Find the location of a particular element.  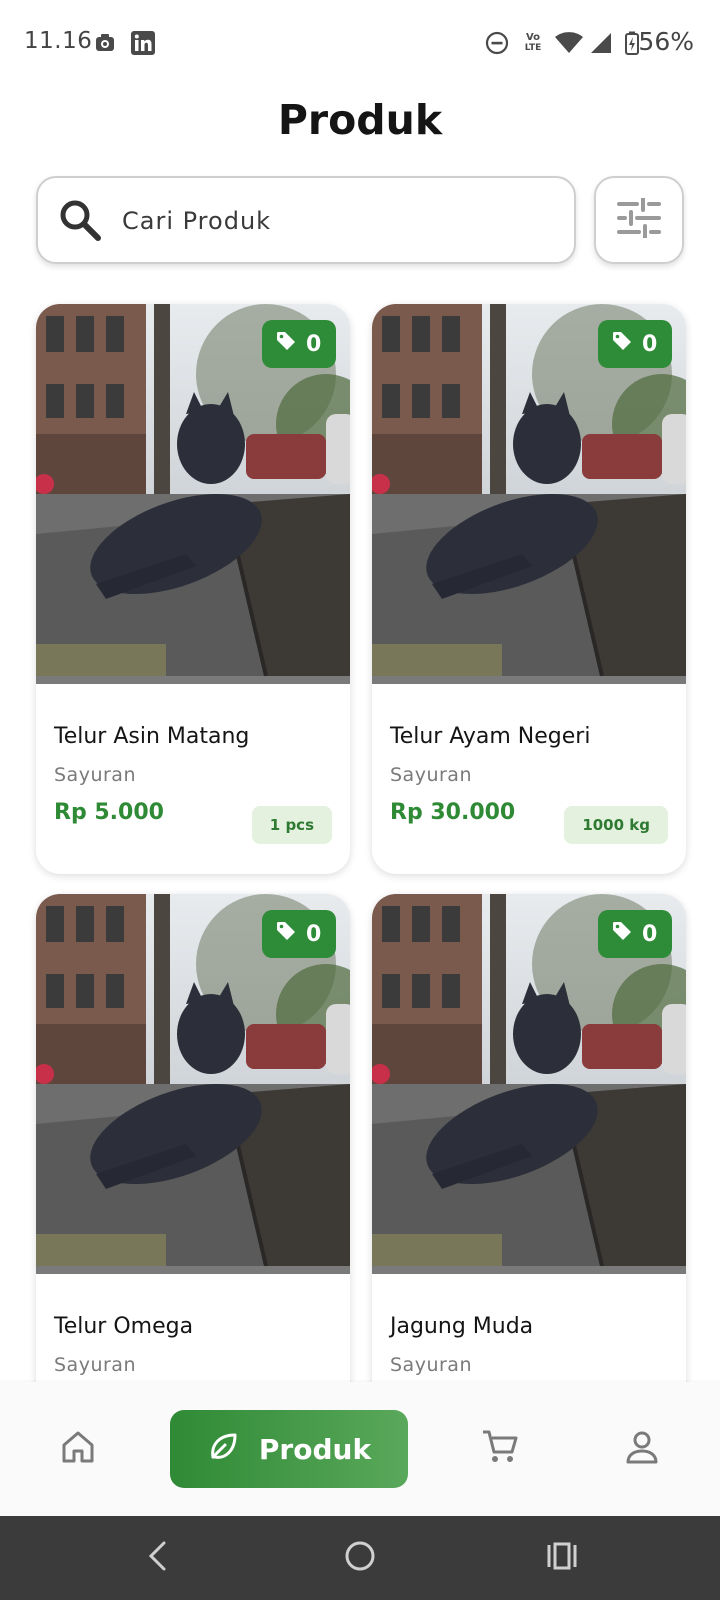

search-input is located at coordinates (337, 221).